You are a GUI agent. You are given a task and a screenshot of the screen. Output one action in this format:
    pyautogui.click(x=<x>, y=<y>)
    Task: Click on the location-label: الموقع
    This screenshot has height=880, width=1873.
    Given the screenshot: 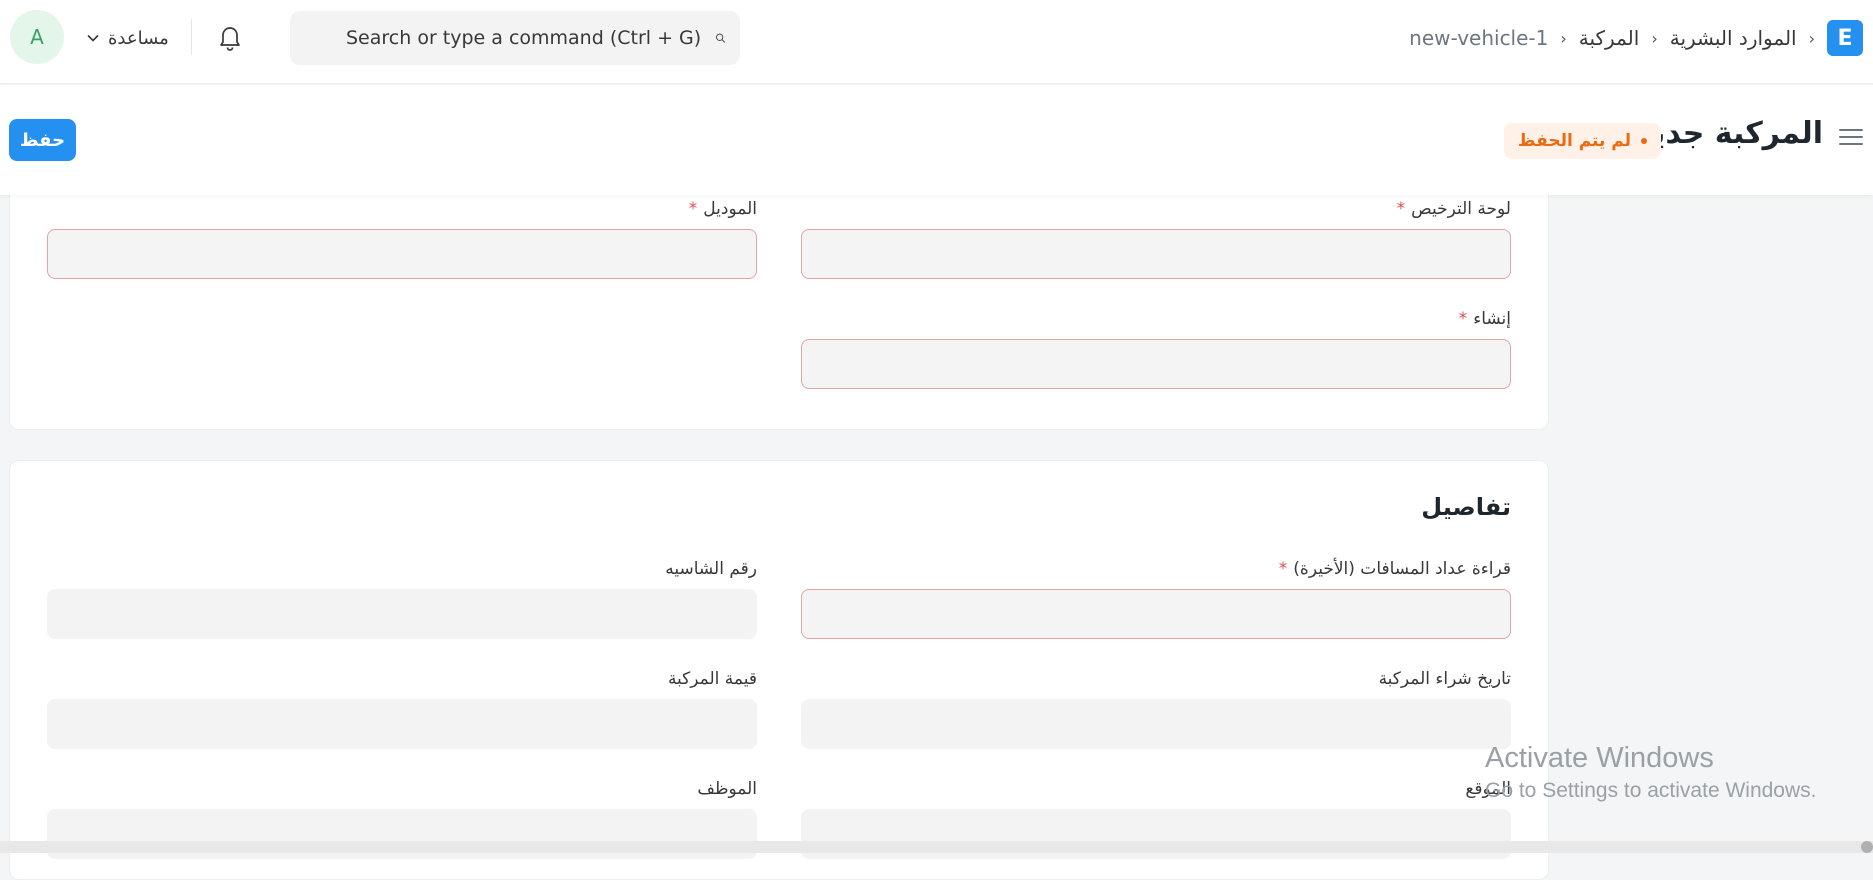 What is the action you would take?
    pyautogui.click(x=1488, y=789)
    